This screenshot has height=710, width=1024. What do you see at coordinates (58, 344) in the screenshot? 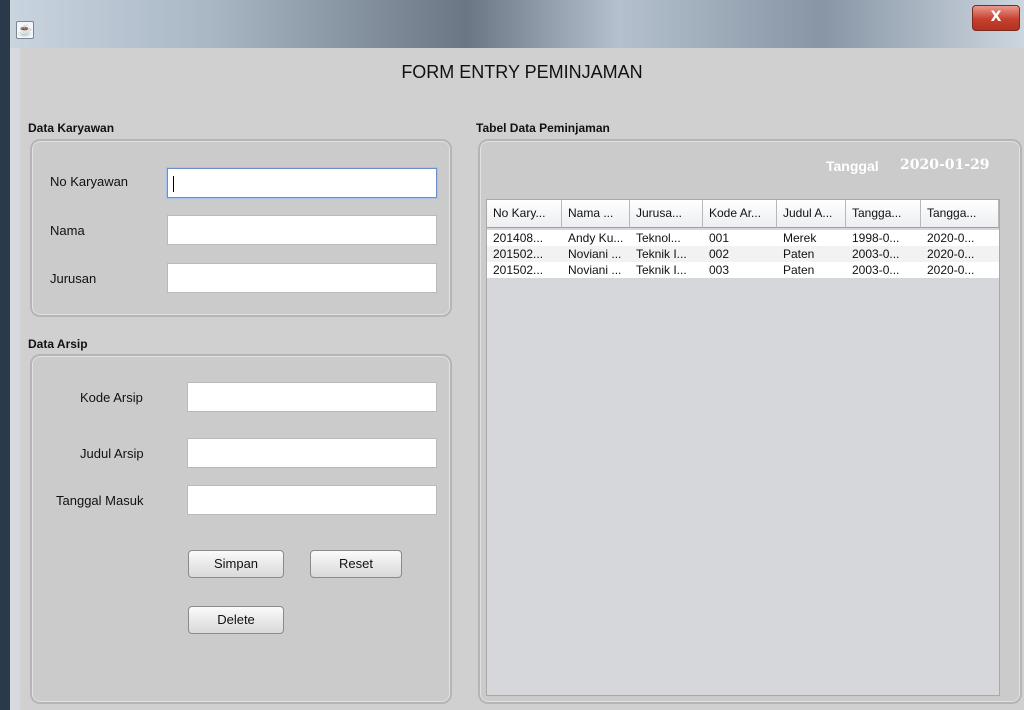
I see `arsip-panel-title: Data Arsip` at bounding box center [58, 344].